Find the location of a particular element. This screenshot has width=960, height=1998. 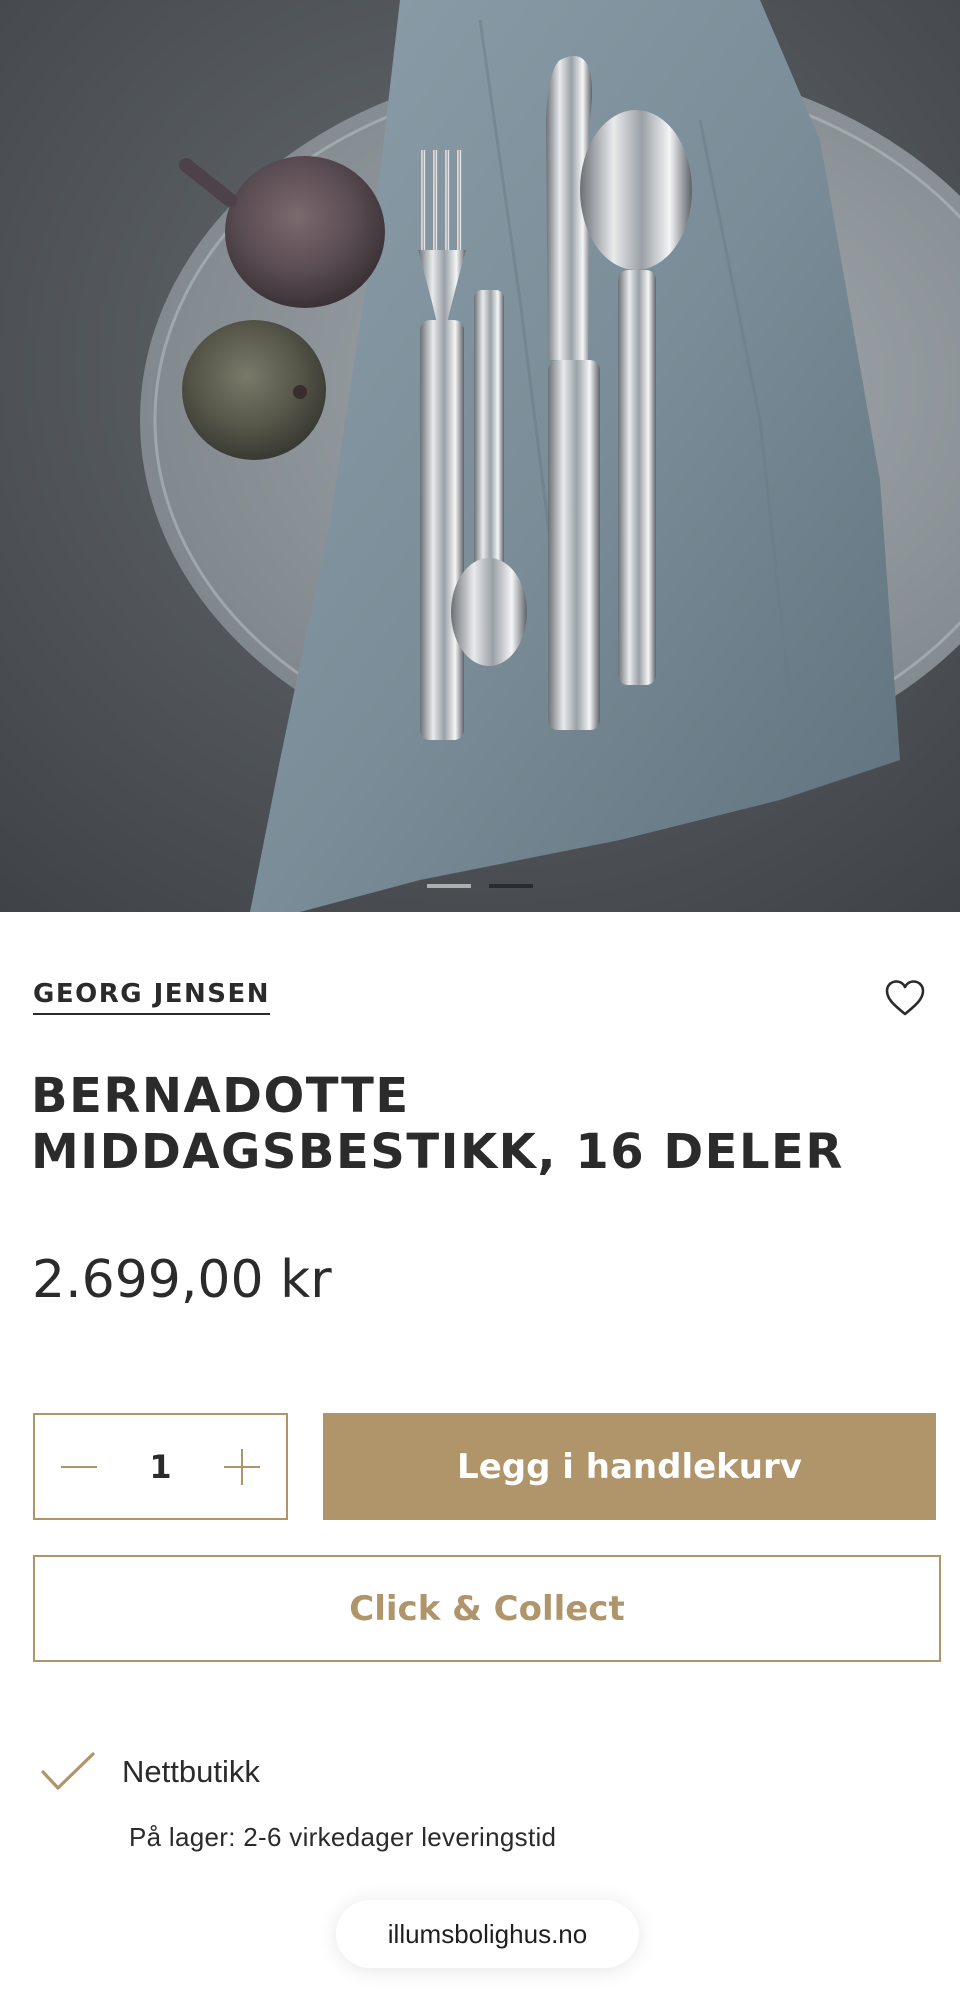

favorite-button is located at coordinates (905, 998).